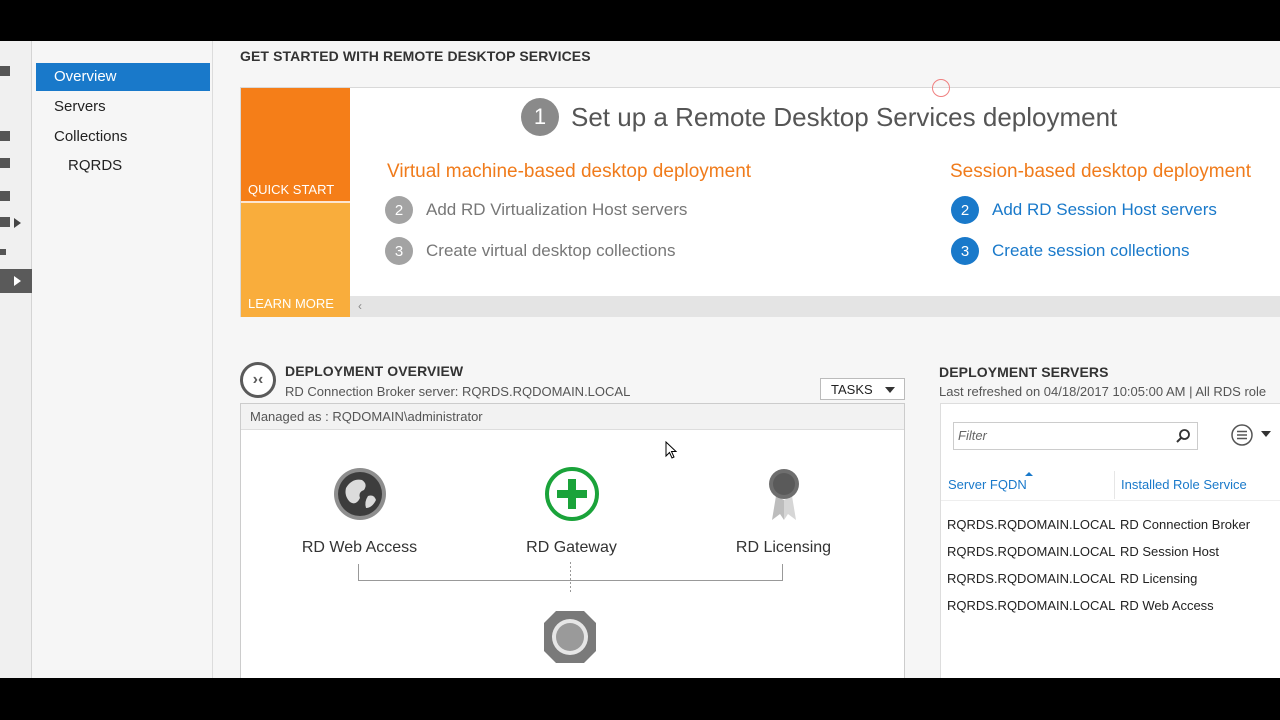 This screenshot has width=1280, height=720. I want to click on nav-item-collections: Collections, so click(123, 137).